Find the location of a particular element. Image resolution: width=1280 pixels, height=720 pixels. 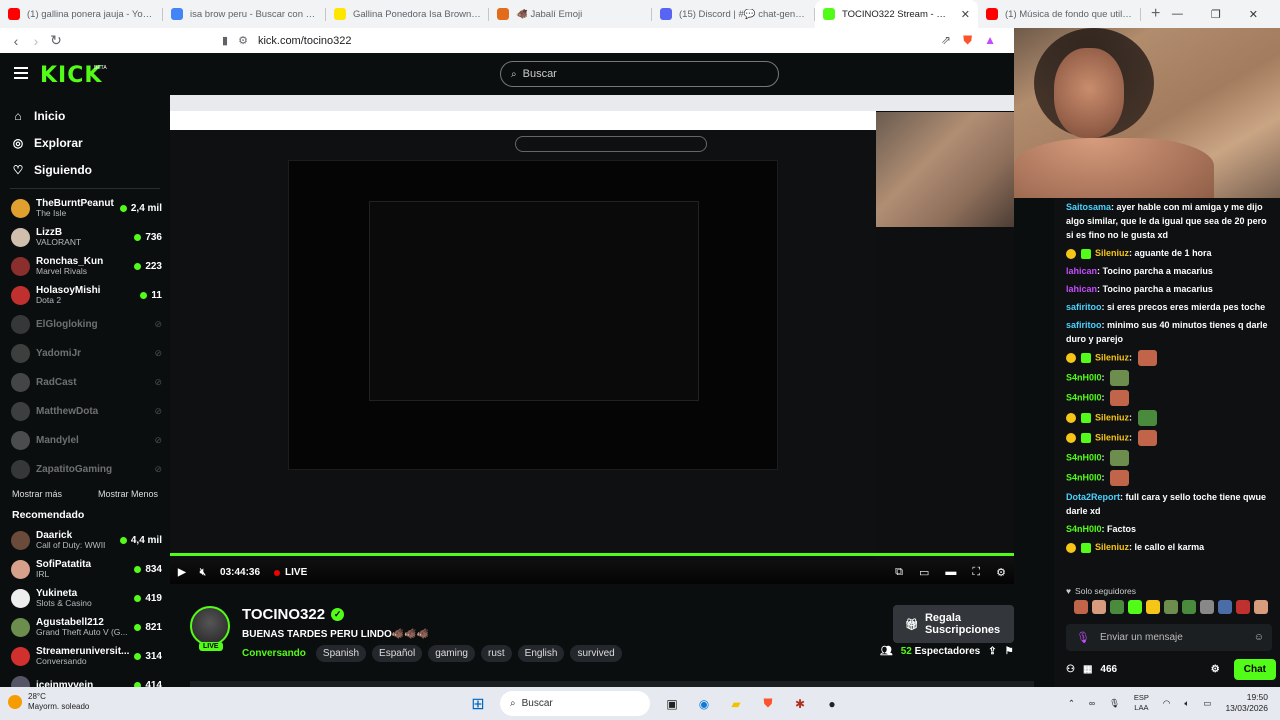

sidebar-channel: MatthewDota ⊘ is located at coordinates (85, 411).